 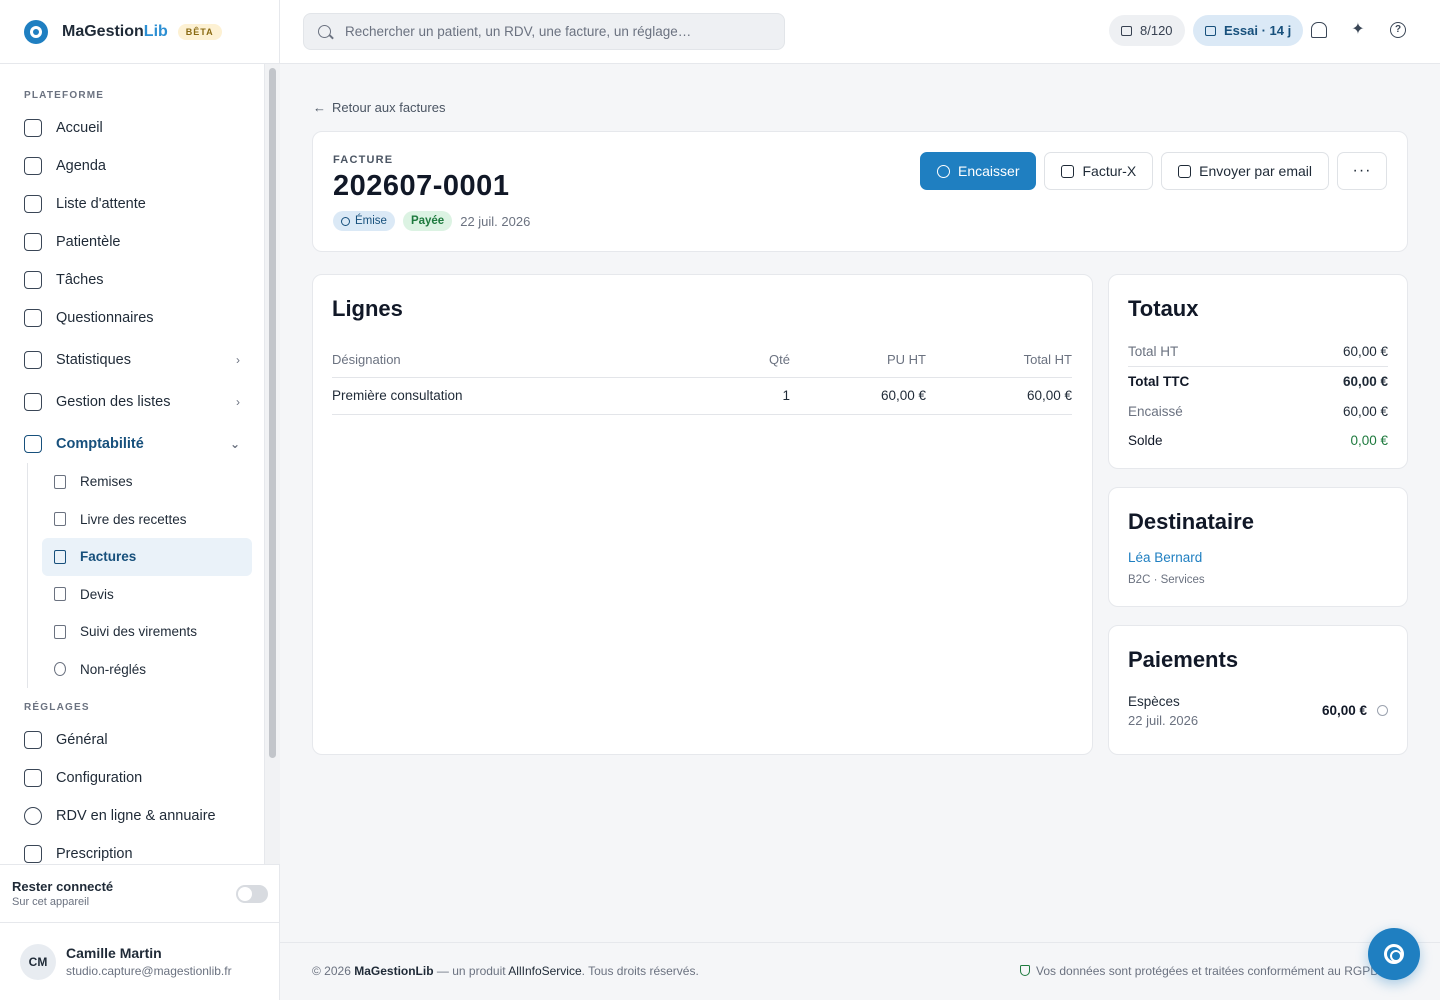 I want to click on col-qty: Qté, so click(x=750, y=360).